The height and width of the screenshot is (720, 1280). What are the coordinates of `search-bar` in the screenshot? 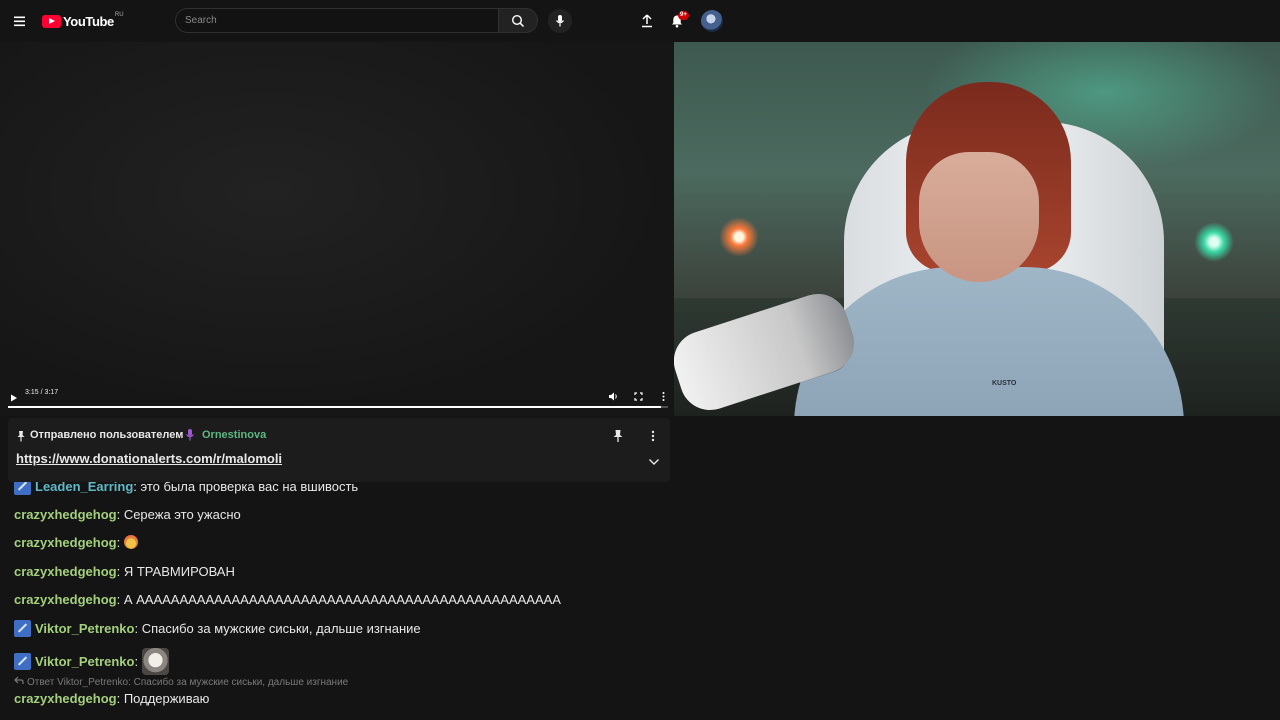 It's located at (356, 20).